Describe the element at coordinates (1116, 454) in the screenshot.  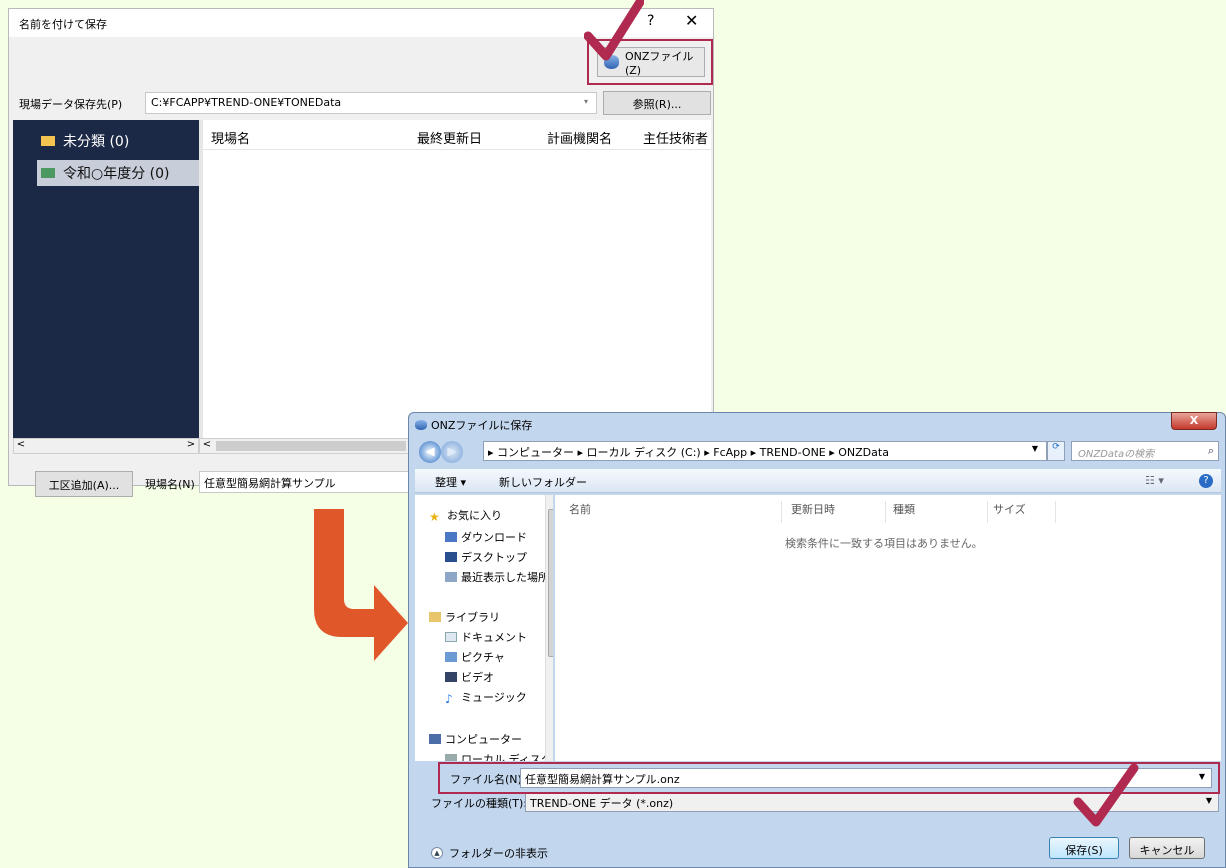
I see `search-placeholder: ONZDataの検索` at that location.